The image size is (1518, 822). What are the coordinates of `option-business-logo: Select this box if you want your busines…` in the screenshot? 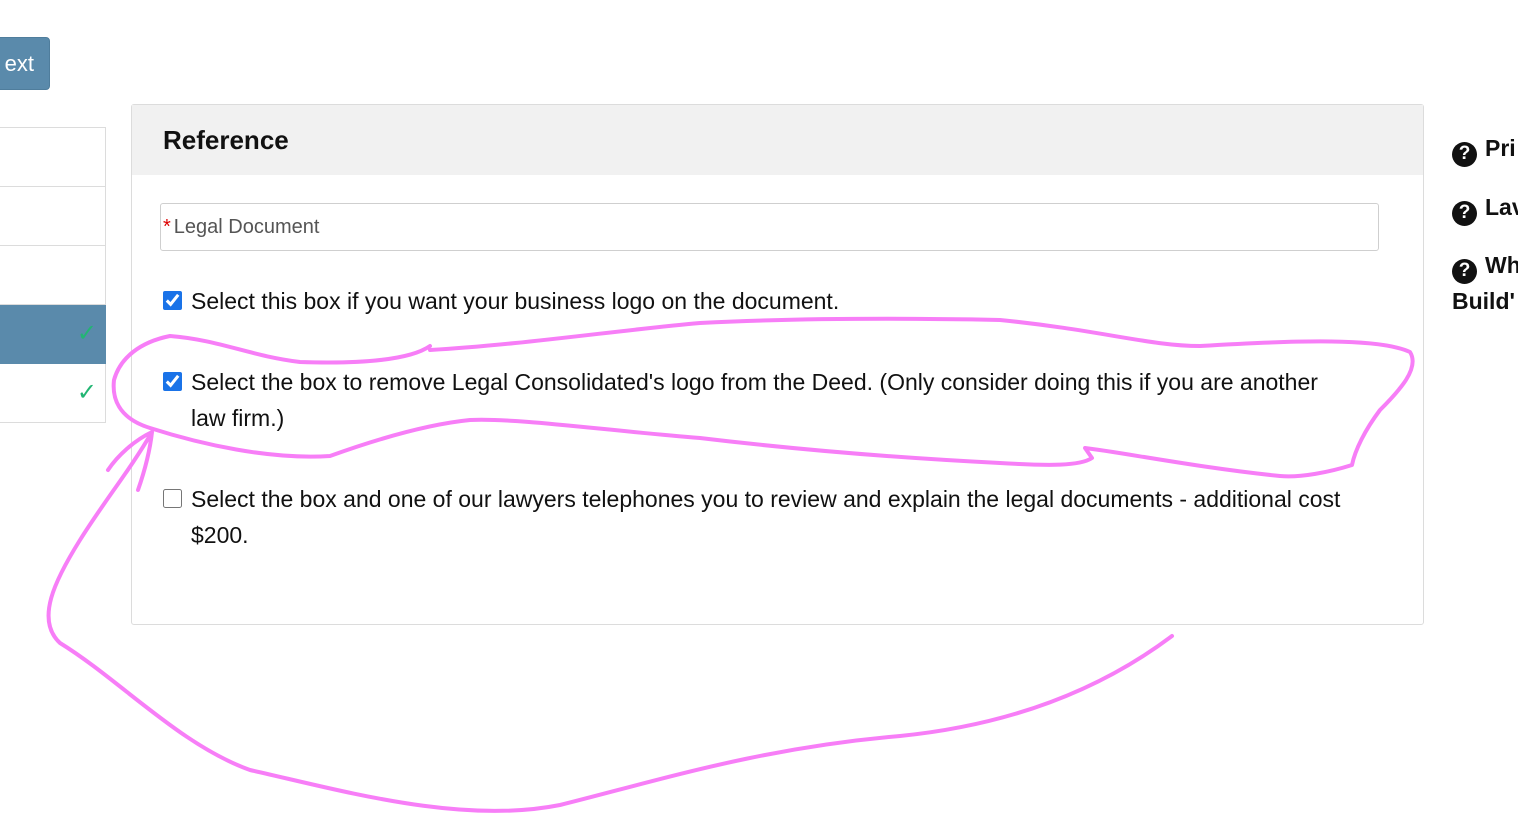 It's located at (783, 301).